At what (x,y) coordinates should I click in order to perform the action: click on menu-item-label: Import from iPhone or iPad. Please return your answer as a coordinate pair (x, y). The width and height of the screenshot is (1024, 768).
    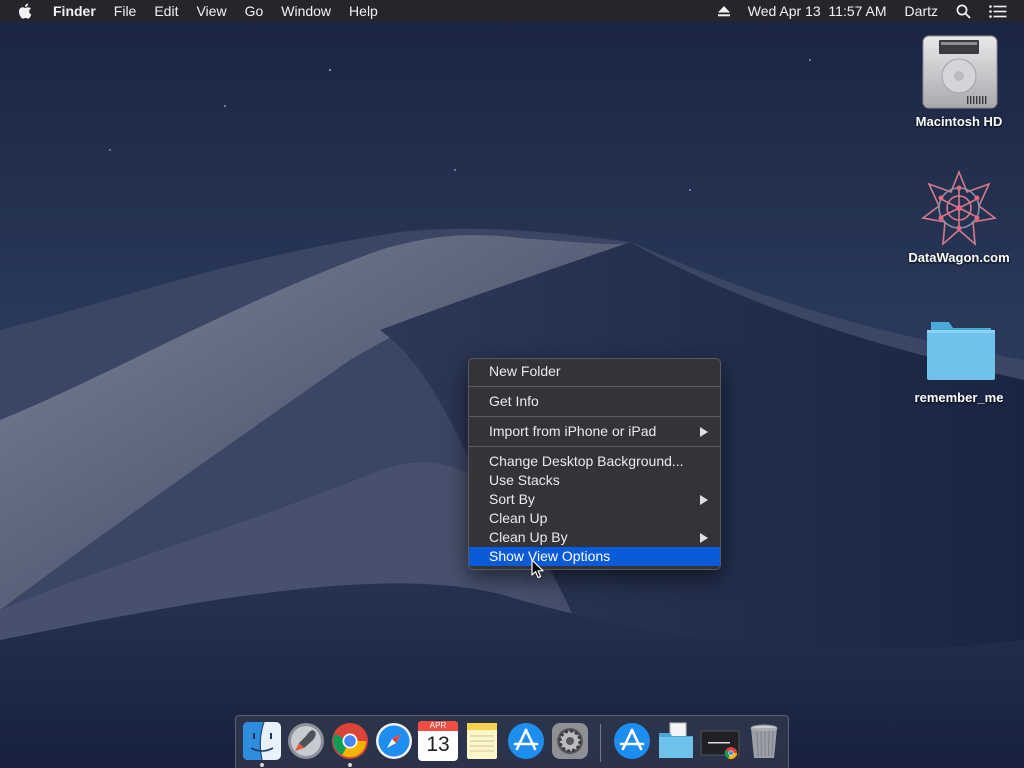
    Looking at the image, I should click on (573, 431).